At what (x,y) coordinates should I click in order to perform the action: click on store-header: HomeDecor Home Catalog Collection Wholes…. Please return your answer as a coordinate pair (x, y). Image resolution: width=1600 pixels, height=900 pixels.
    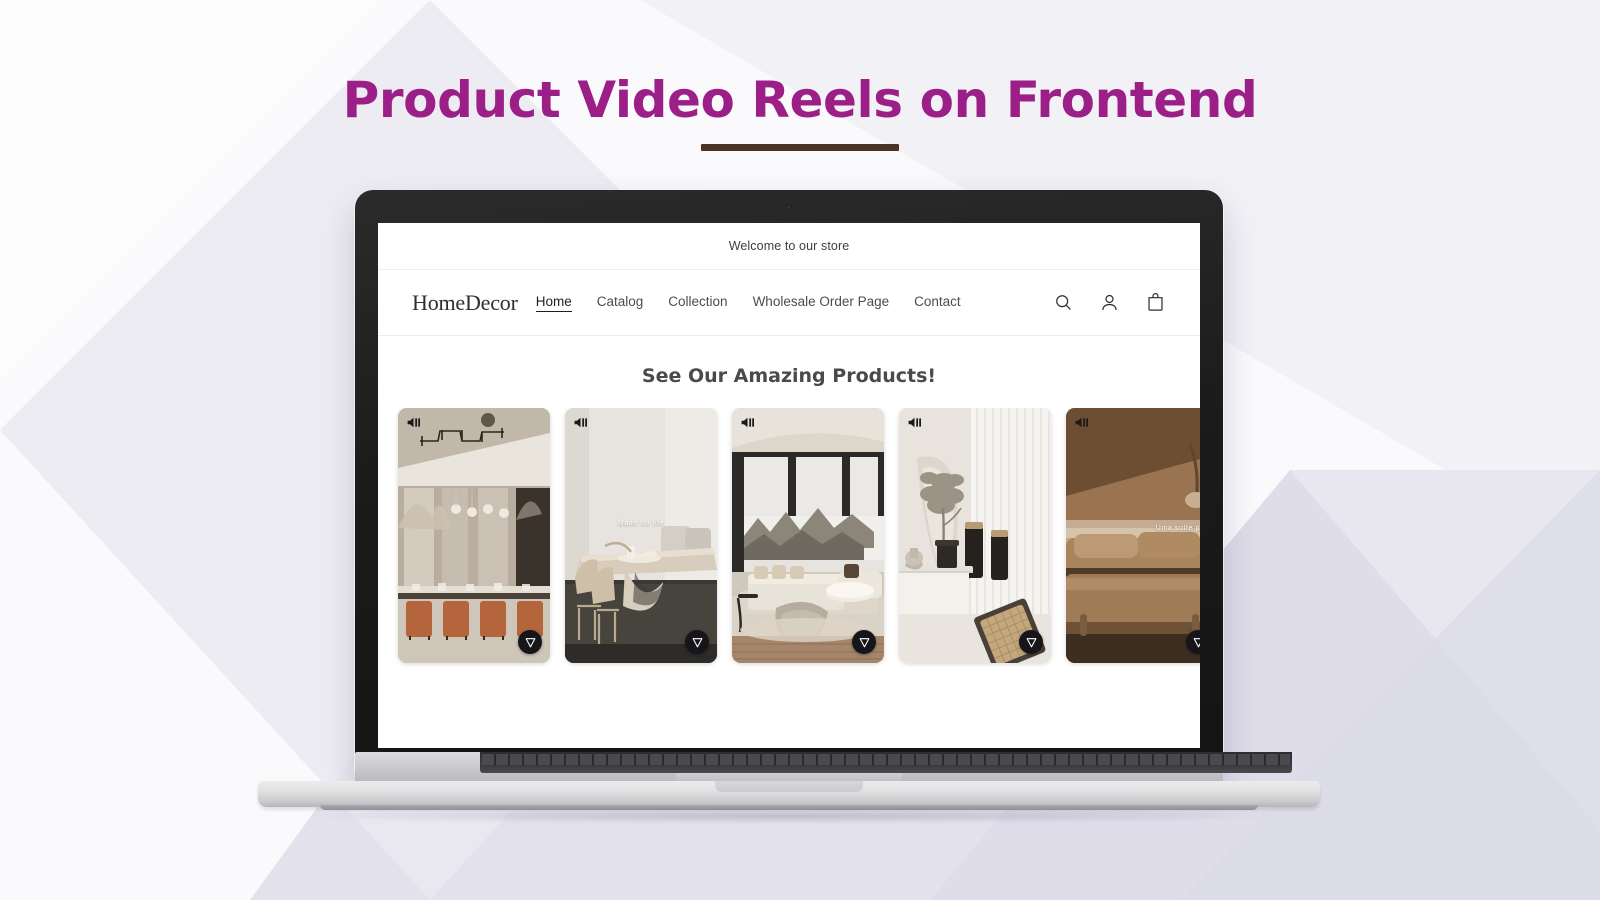
    Looking at the image, I should click on (789, 303).